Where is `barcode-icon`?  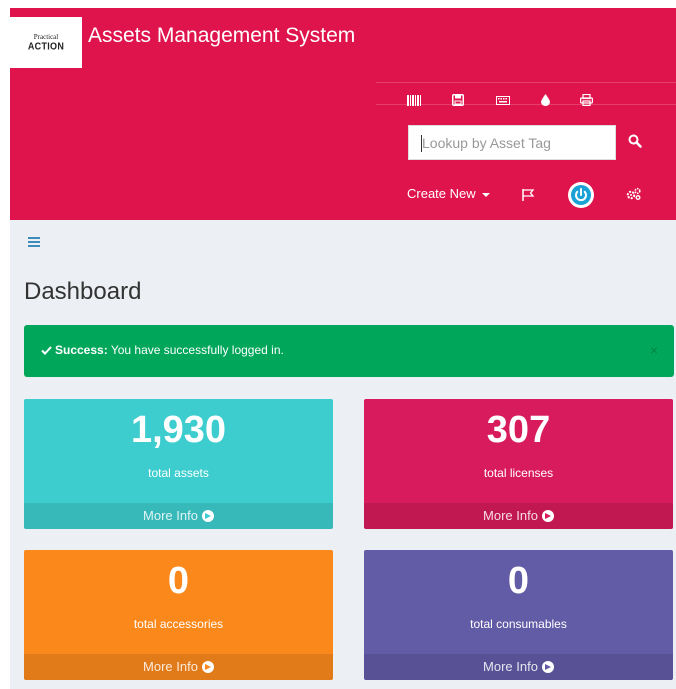
barcode-icon is located at coordinates (414, 100).